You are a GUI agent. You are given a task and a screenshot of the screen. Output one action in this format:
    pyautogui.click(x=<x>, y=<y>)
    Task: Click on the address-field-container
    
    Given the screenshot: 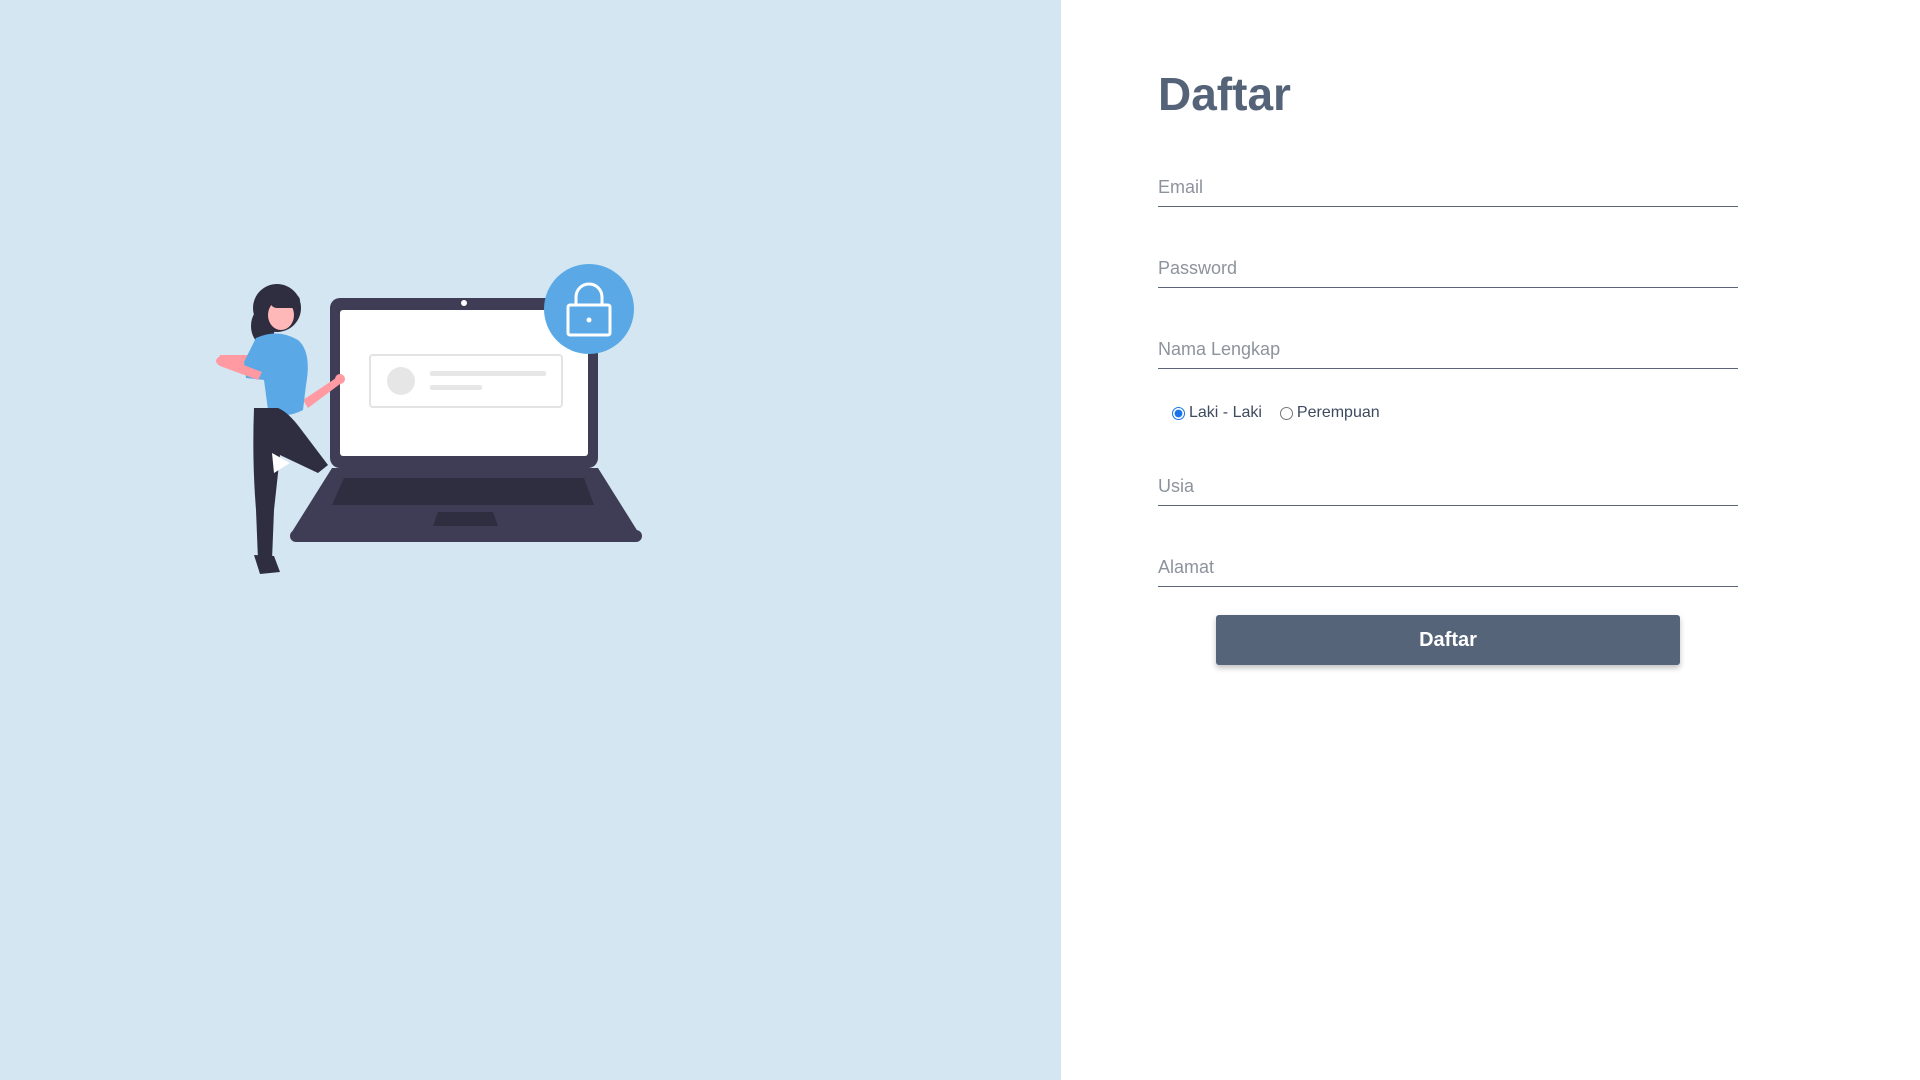 What is the action you would take?
    pyautogui.click(x=1448, y=561)
    